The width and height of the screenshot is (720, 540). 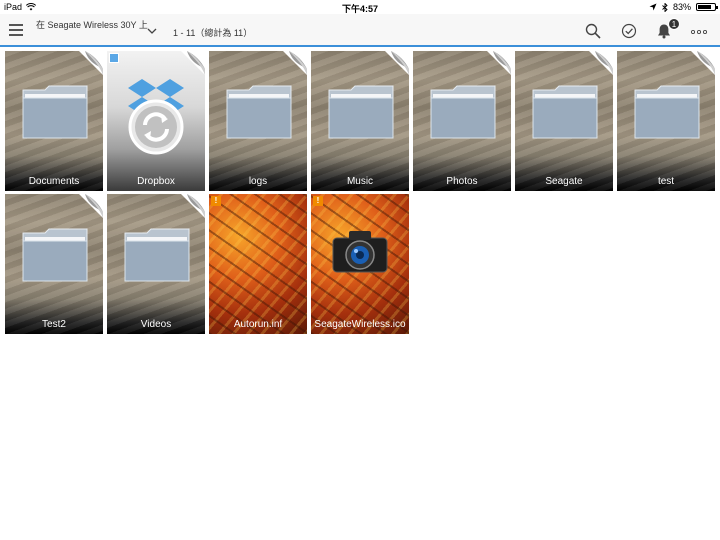 What do you see at coordinates (92, 25) in the screenshot?
I see `location-selector: 在 Seagate Wireless 30Y 上` at bounding box center [92, 25].